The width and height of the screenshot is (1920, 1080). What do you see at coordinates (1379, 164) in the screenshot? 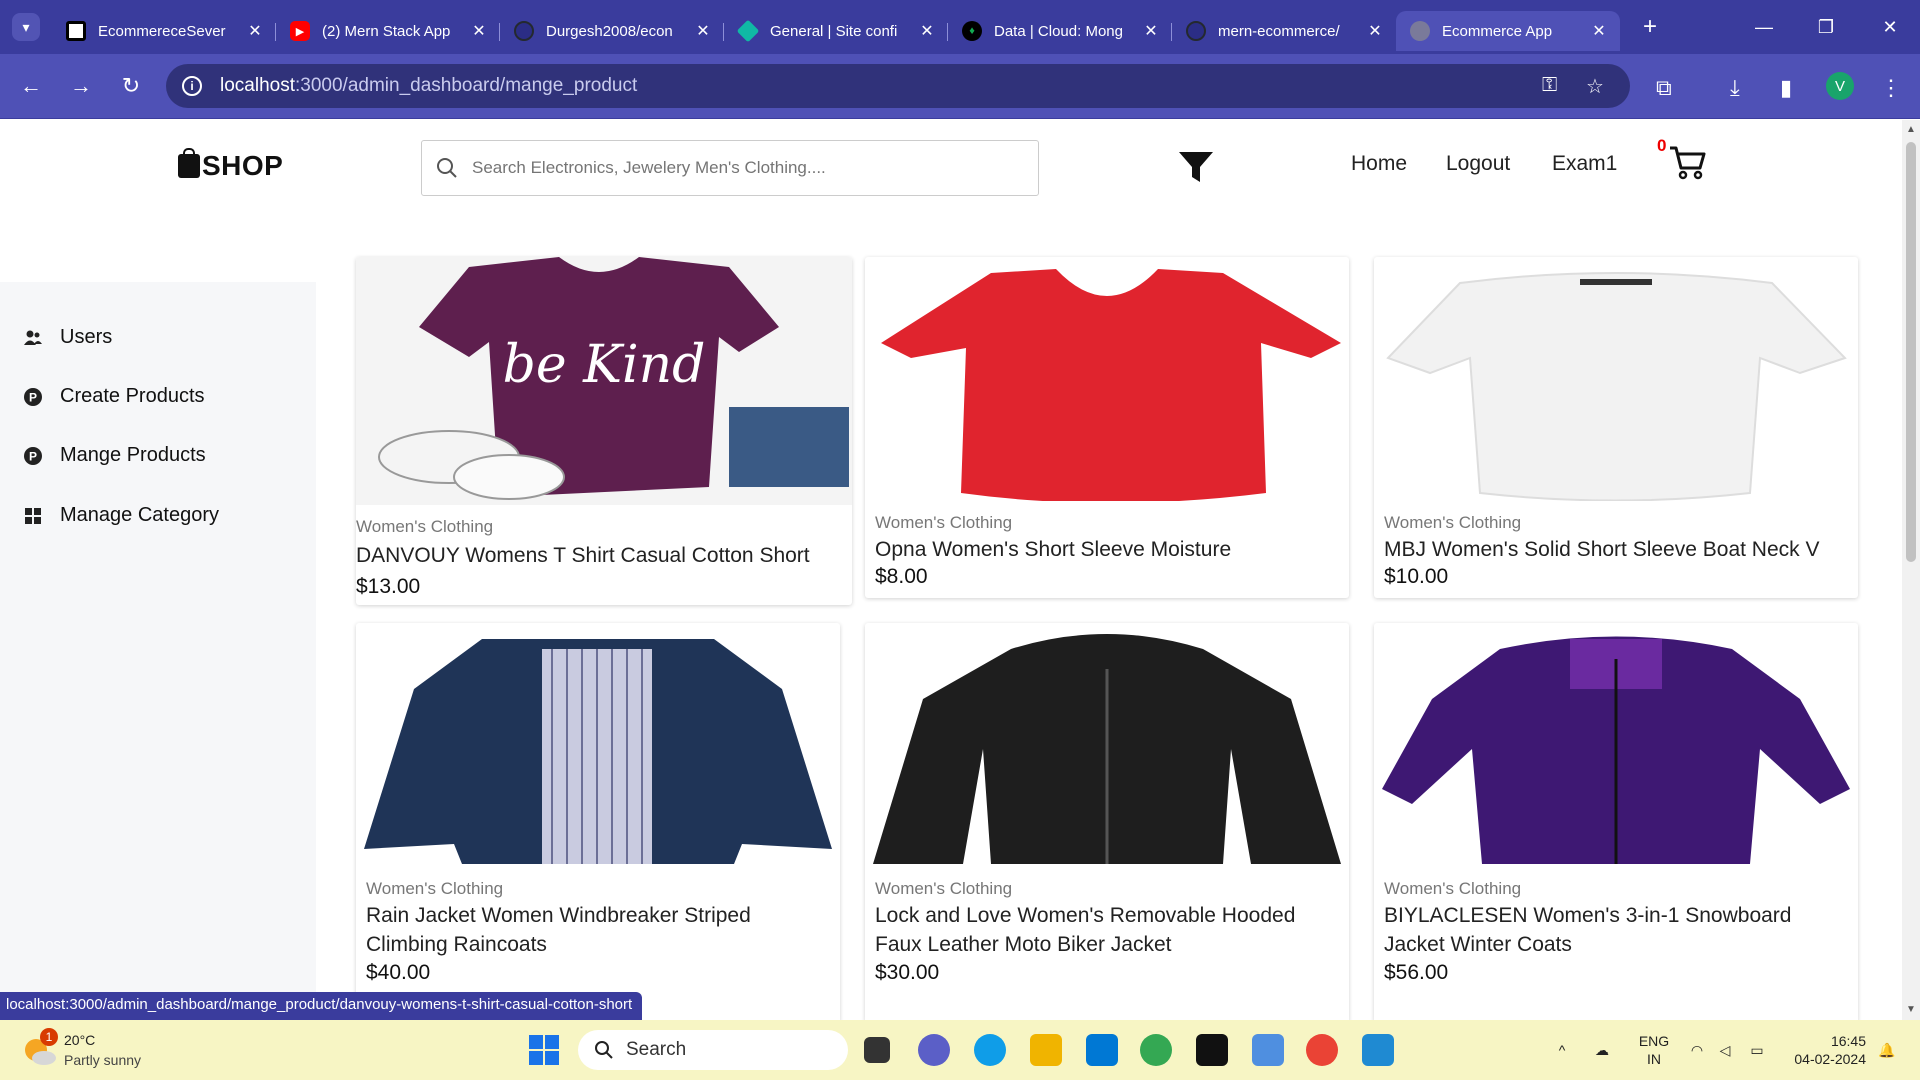
I see `nav-home-link: Home` at bounding box center [1379, 164].